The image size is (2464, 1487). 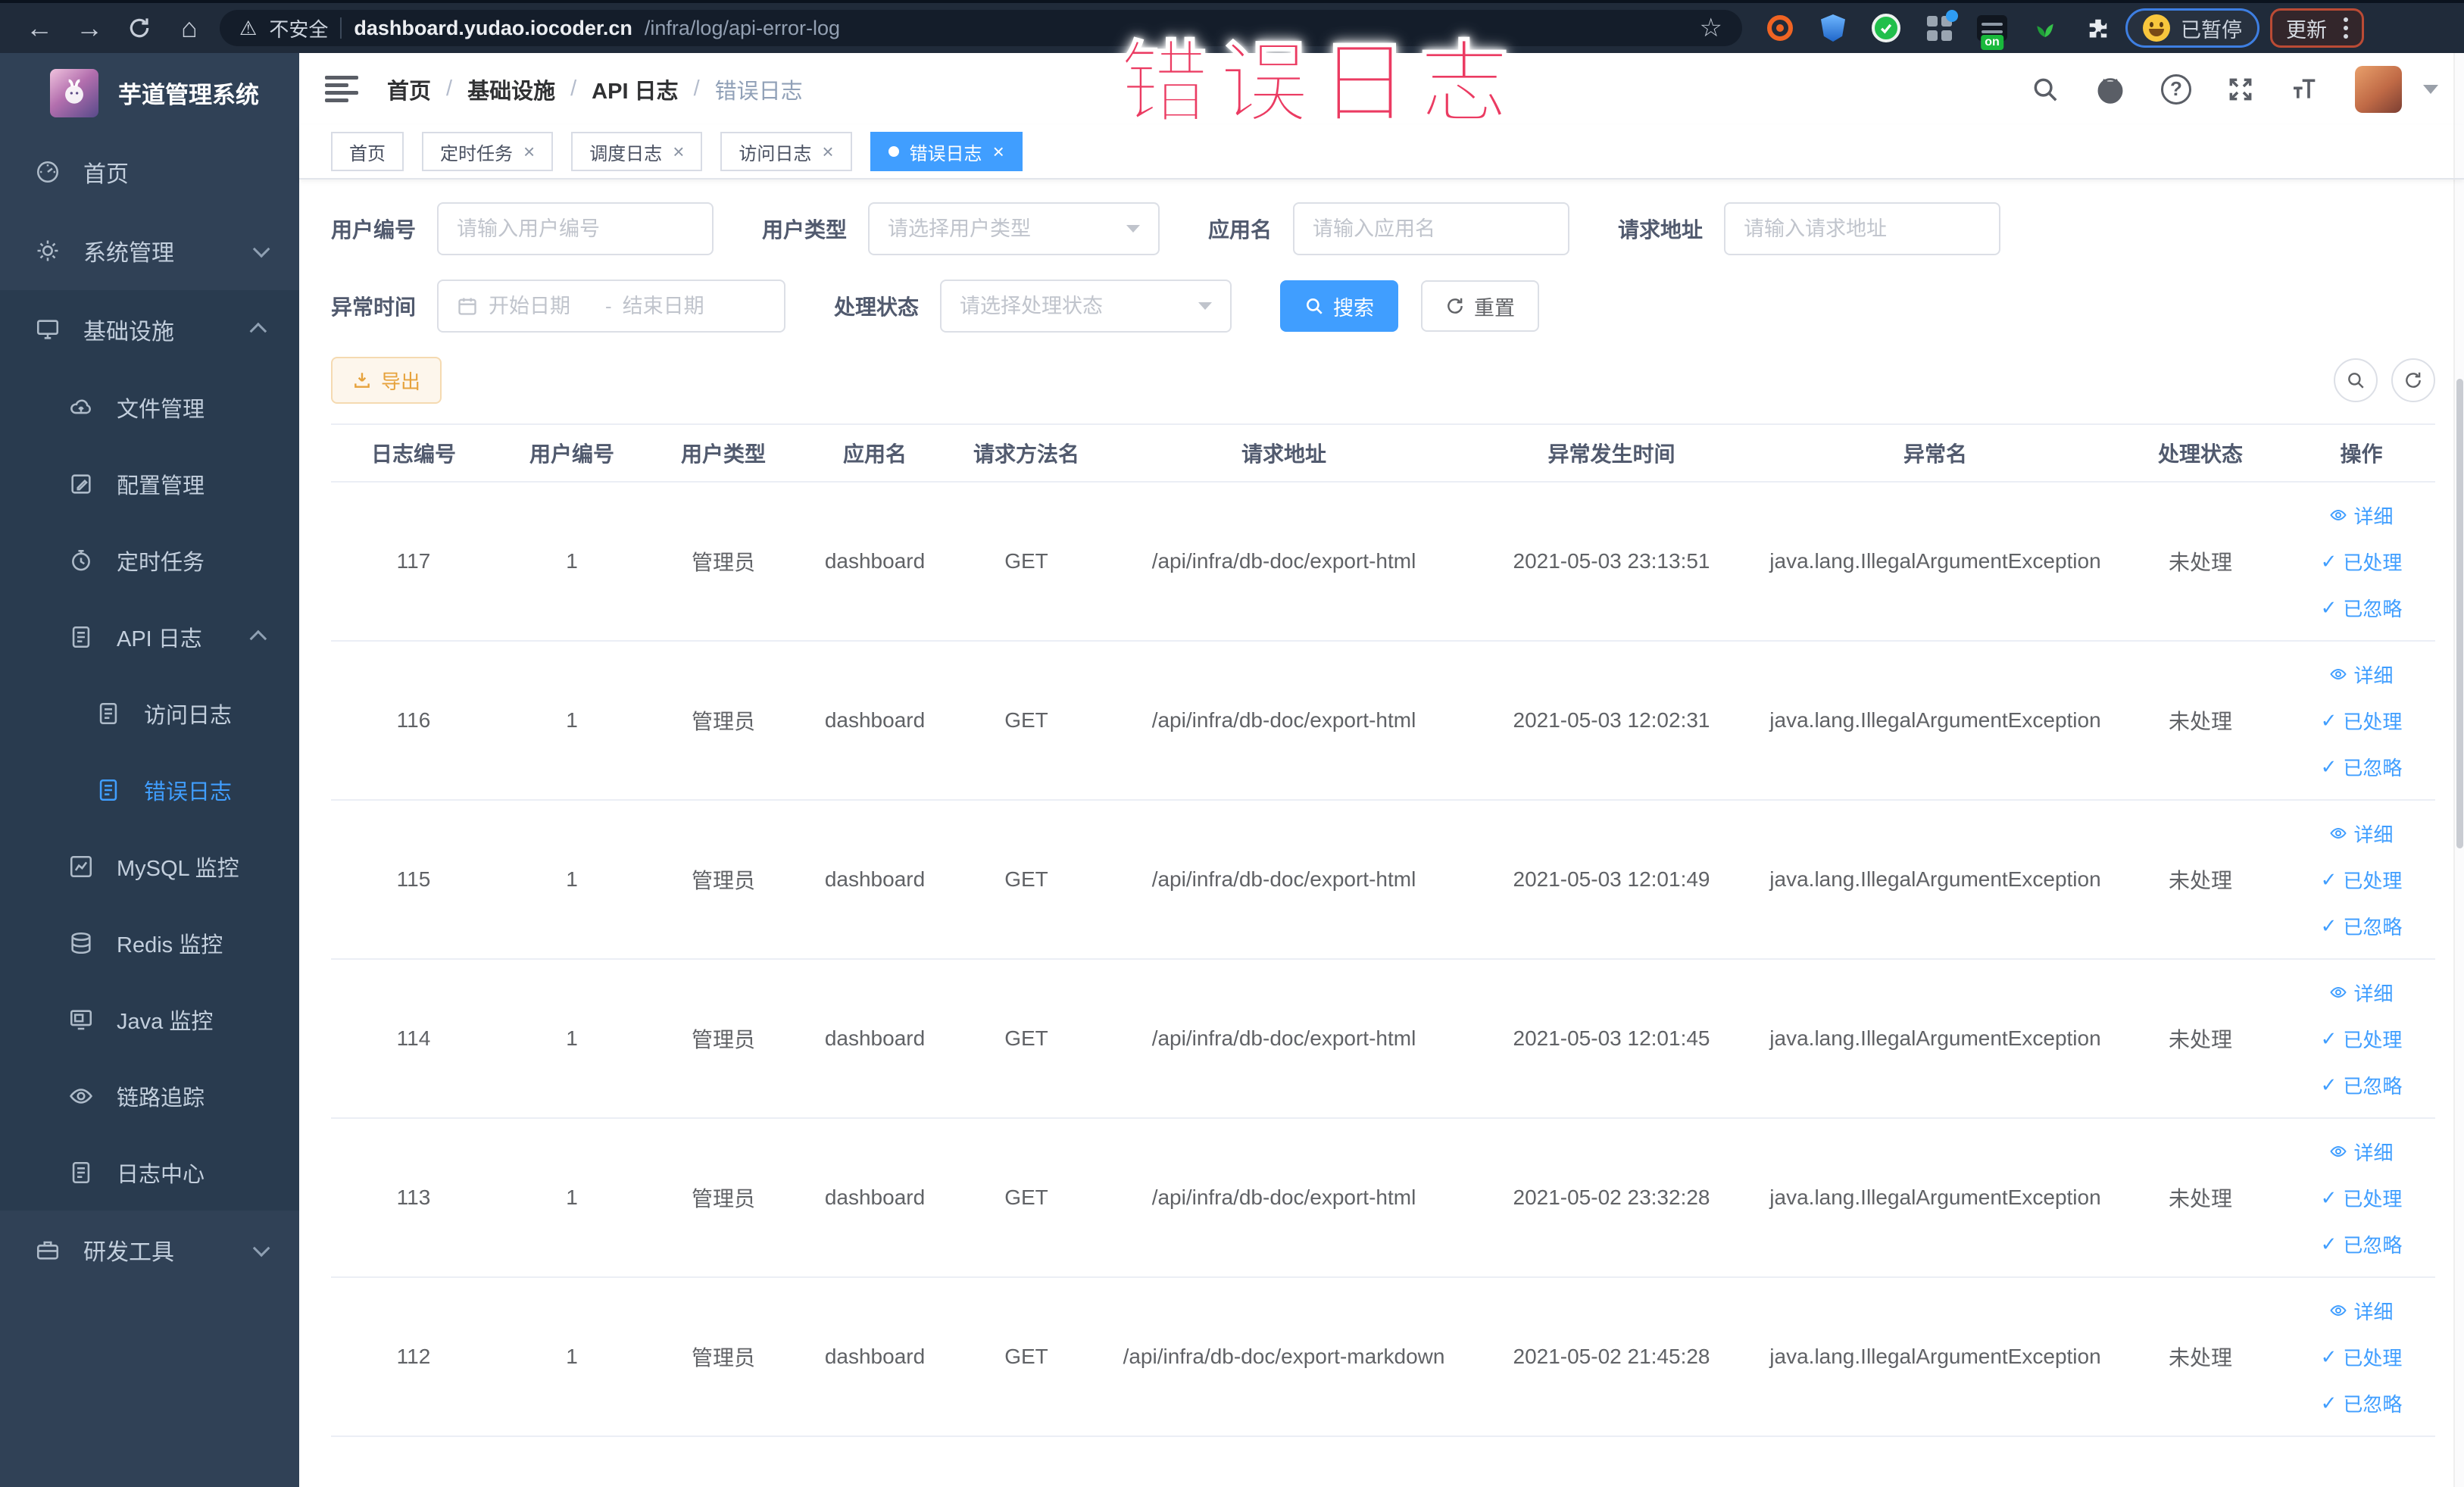 What do you see at coordinates (1992, 30) in the screenshot?
I see `extension-on-badge-icon: on` at bounding box center [1992, 30].